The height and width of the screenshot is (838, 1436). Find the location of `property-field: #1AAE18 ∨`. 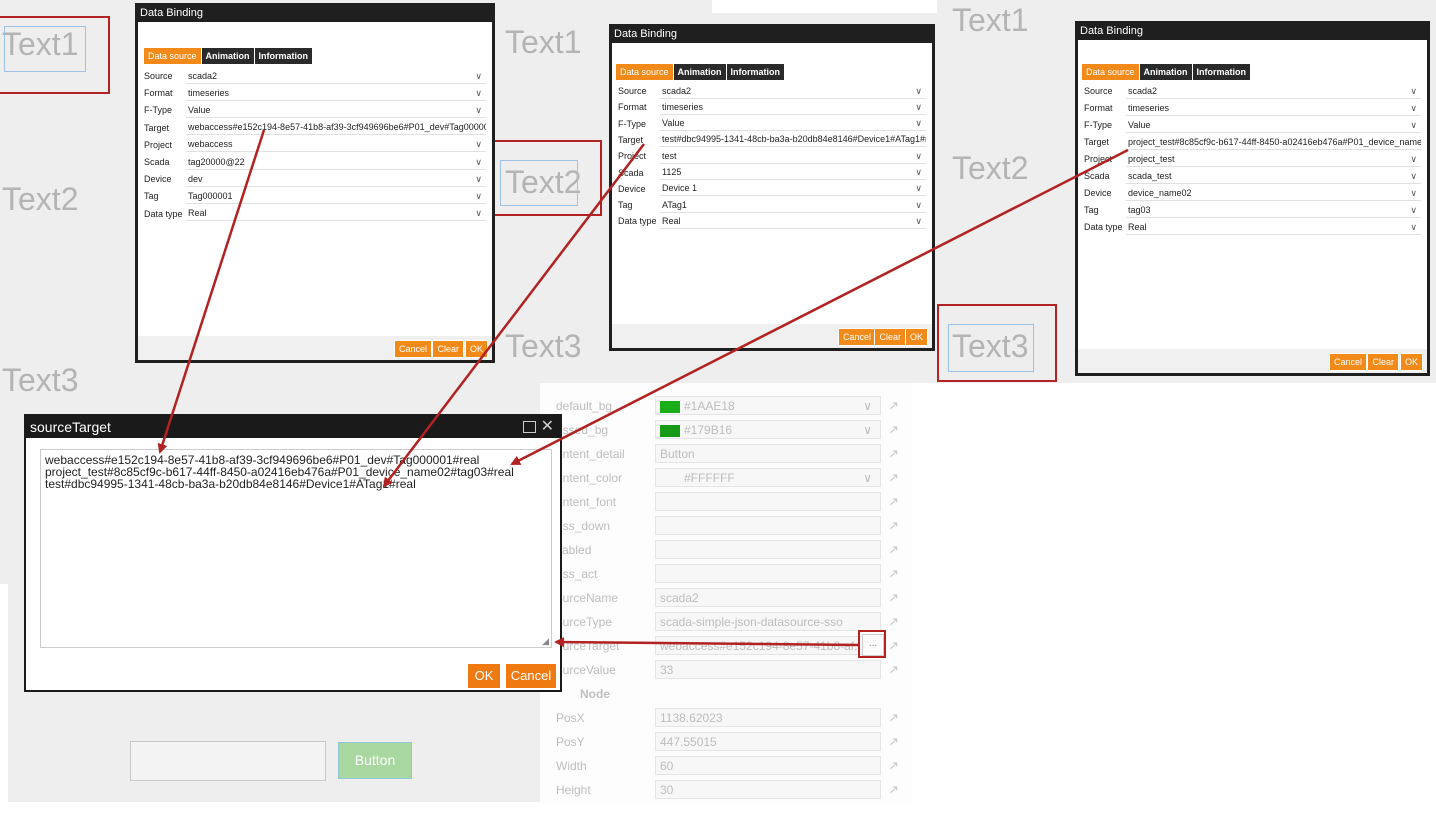

property-field: #1AAE18 ∨ is located at coordinates (768, 405).